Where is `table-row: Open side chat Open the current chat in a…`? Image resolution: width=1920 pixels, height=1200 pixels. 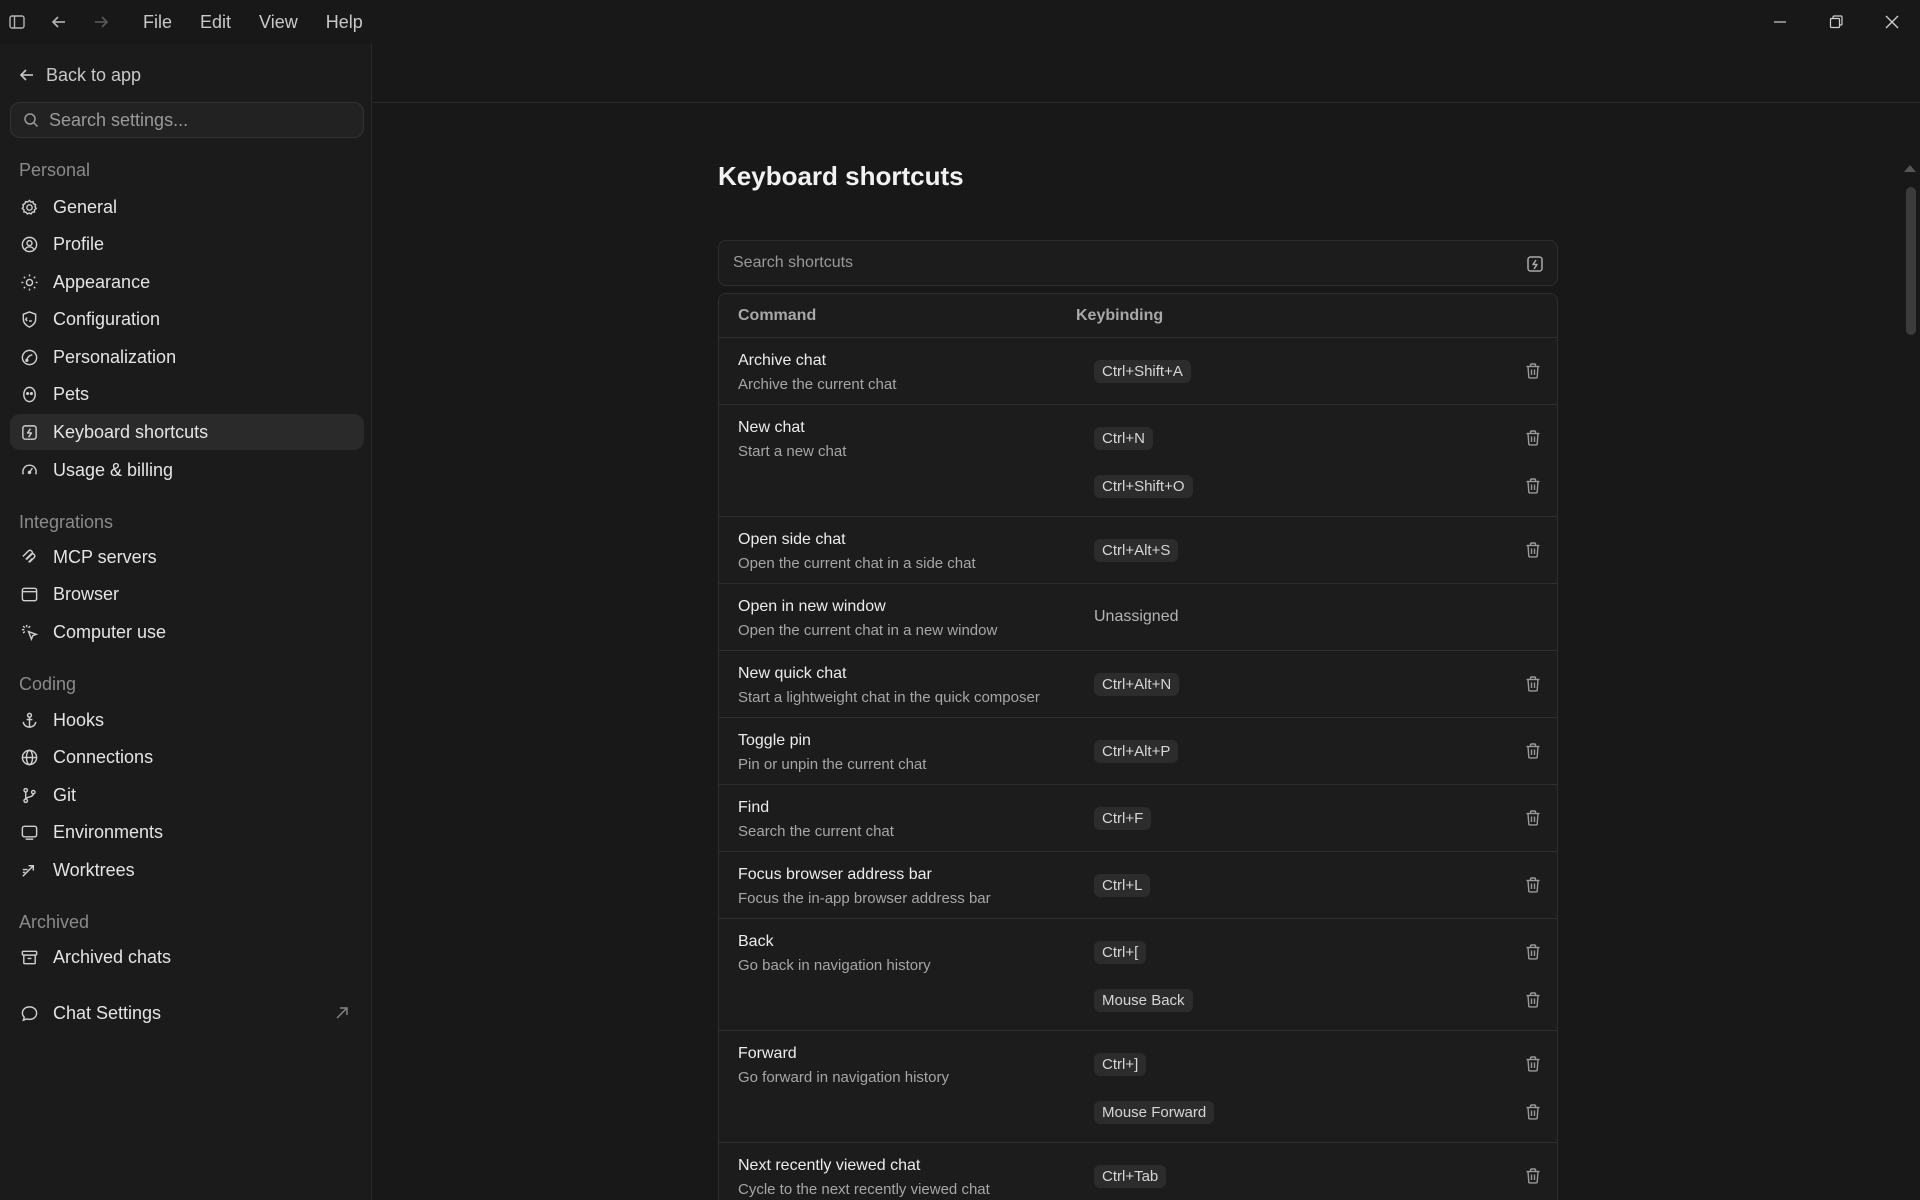
table-row: Open side chat Open the current chat in a… is located at coordinates (1138, 550).